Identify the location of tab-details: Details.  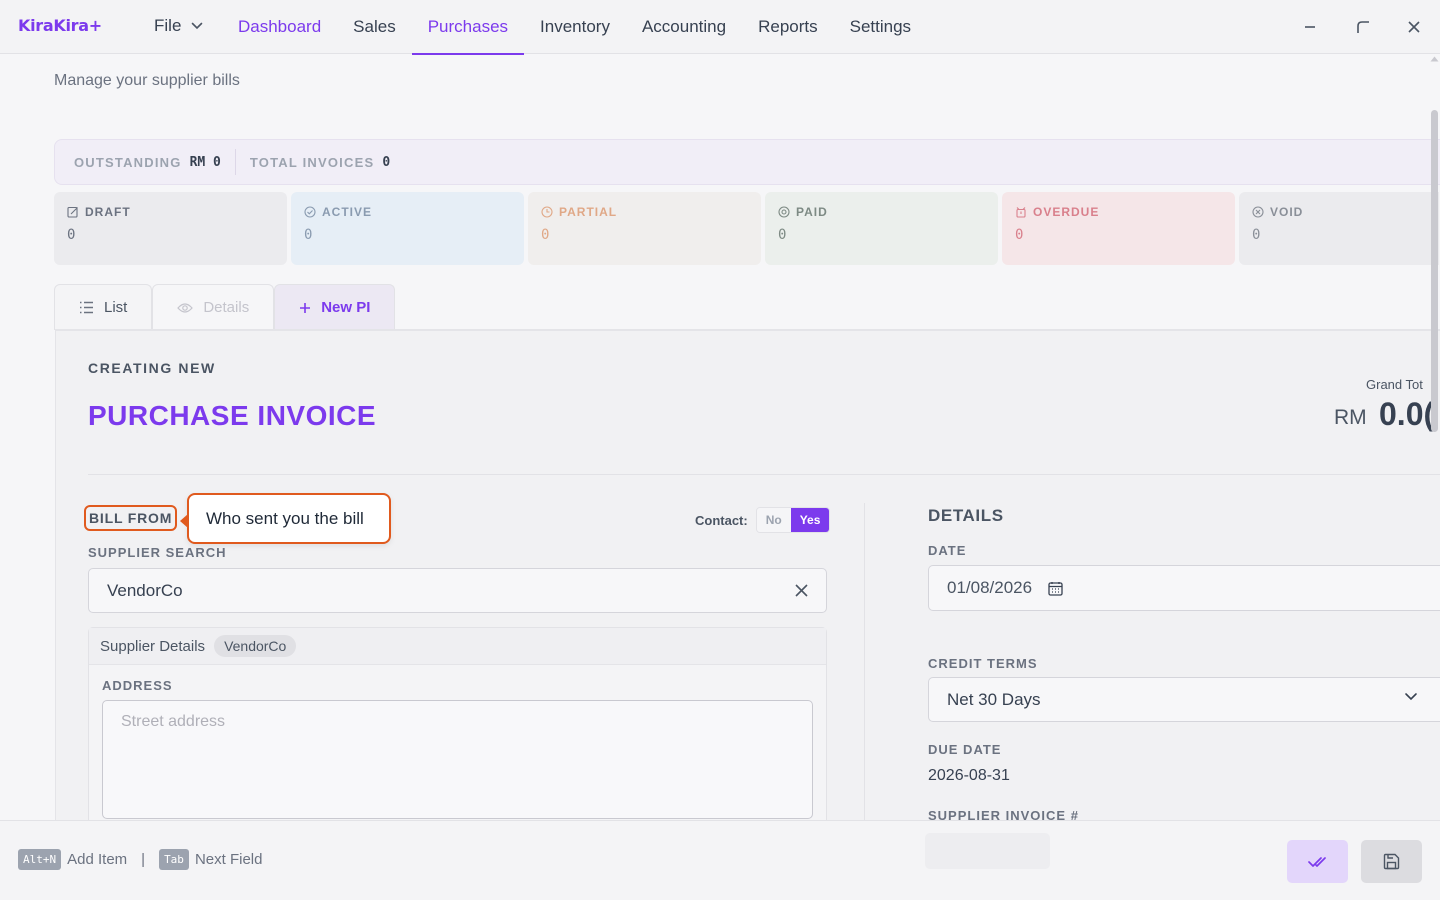
(213, 307).